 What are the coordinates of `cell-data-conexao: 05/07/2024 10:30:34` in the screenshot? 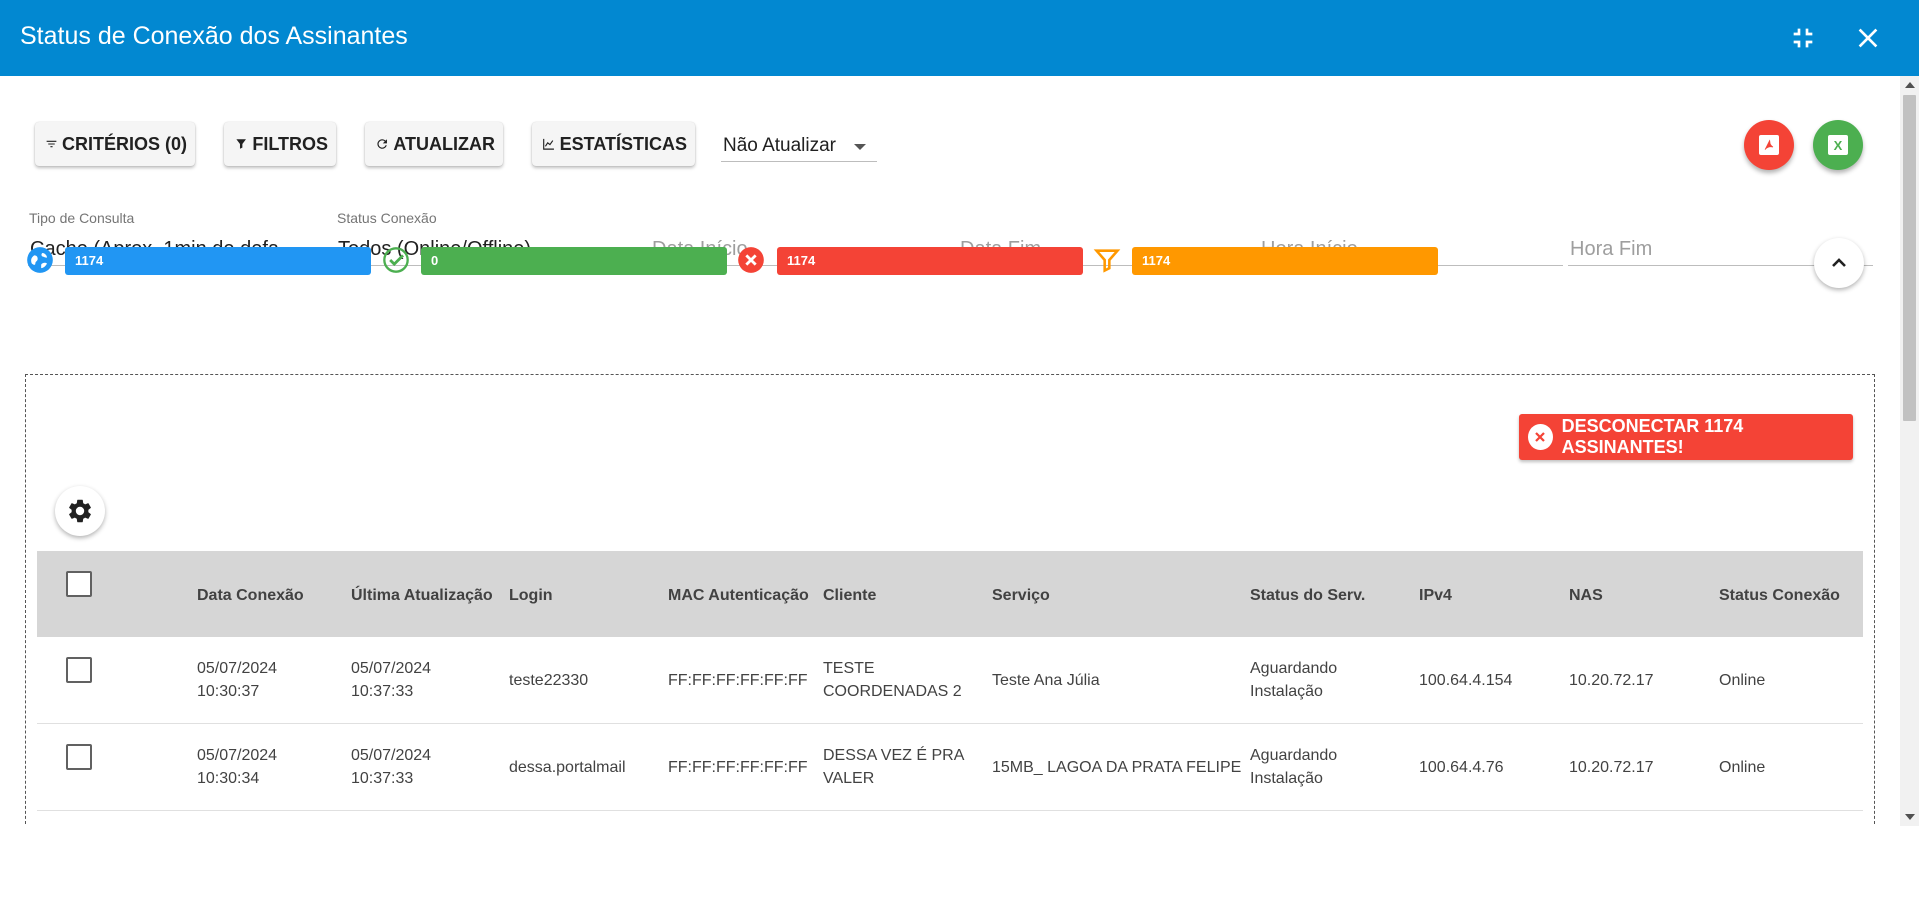 It's located at (237, 767).